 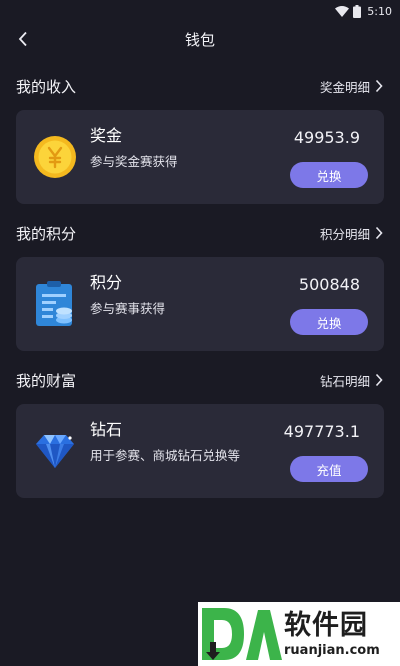 What do you see at coordinates (344, 234) in the screenshot?
I see `detail-label: 积分明细` at bounding box center [344, 234].